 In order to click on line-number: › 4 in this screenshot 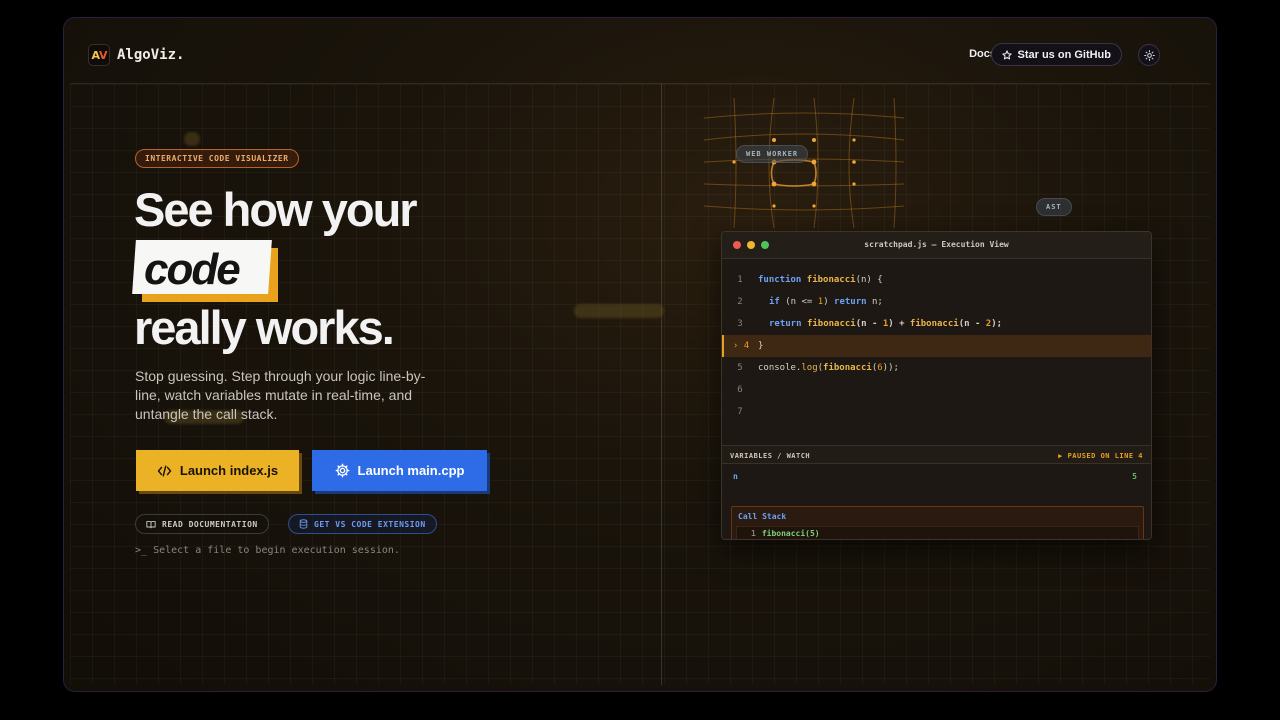, I will do `click(741, 346)`.